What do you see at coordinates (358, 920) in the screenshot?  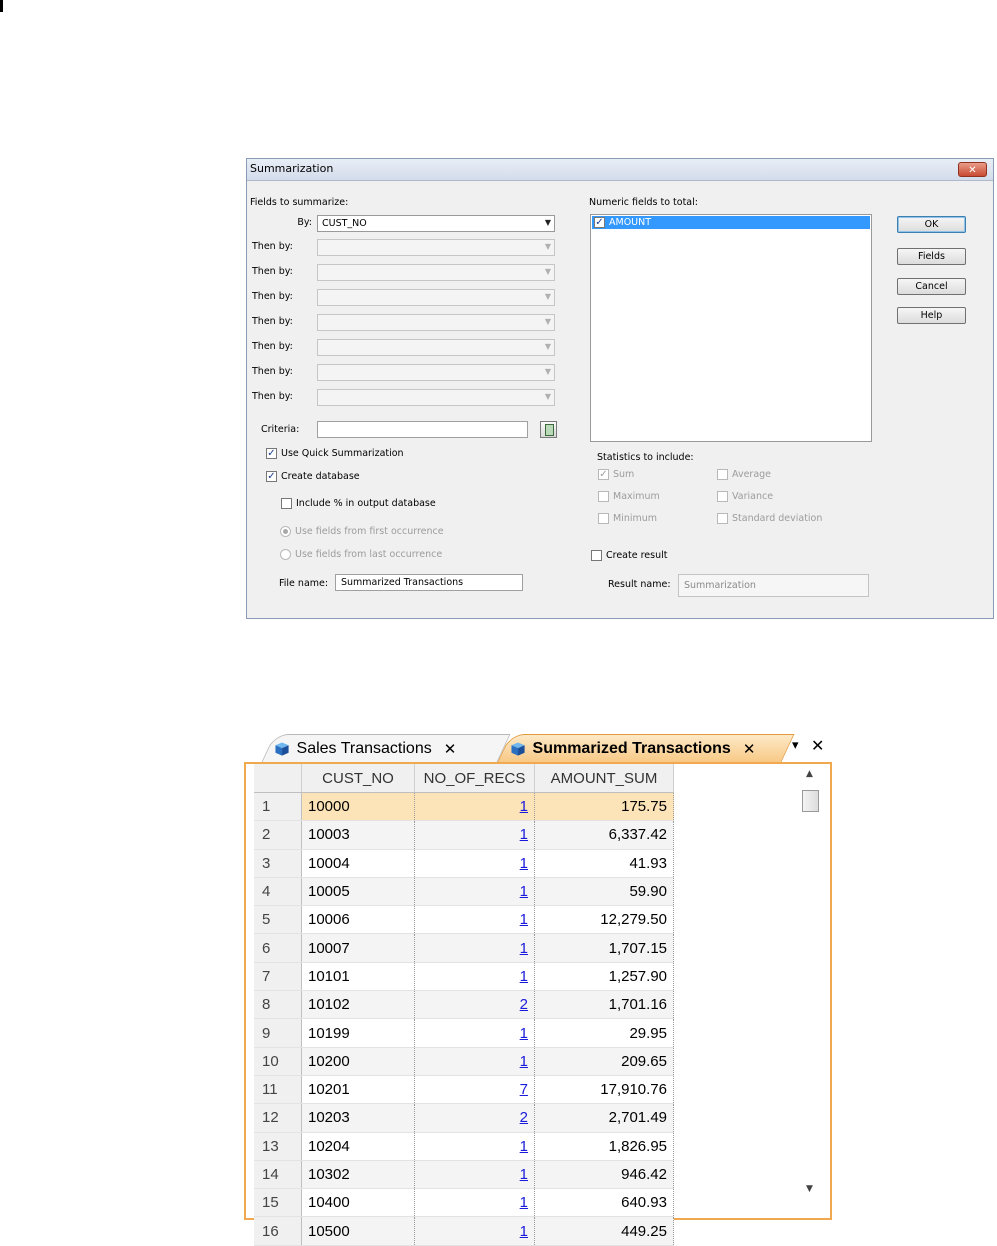 I see `cust-no-cell: 10006` at bounding box center [358, 920].